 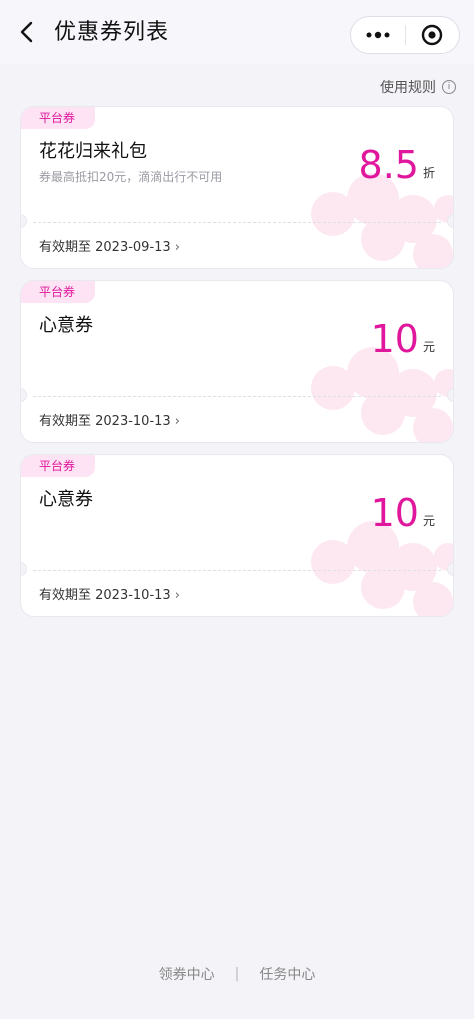 I want to click on bottom-links: 领券中心 | 任务中心, so click(x=237, y=974).